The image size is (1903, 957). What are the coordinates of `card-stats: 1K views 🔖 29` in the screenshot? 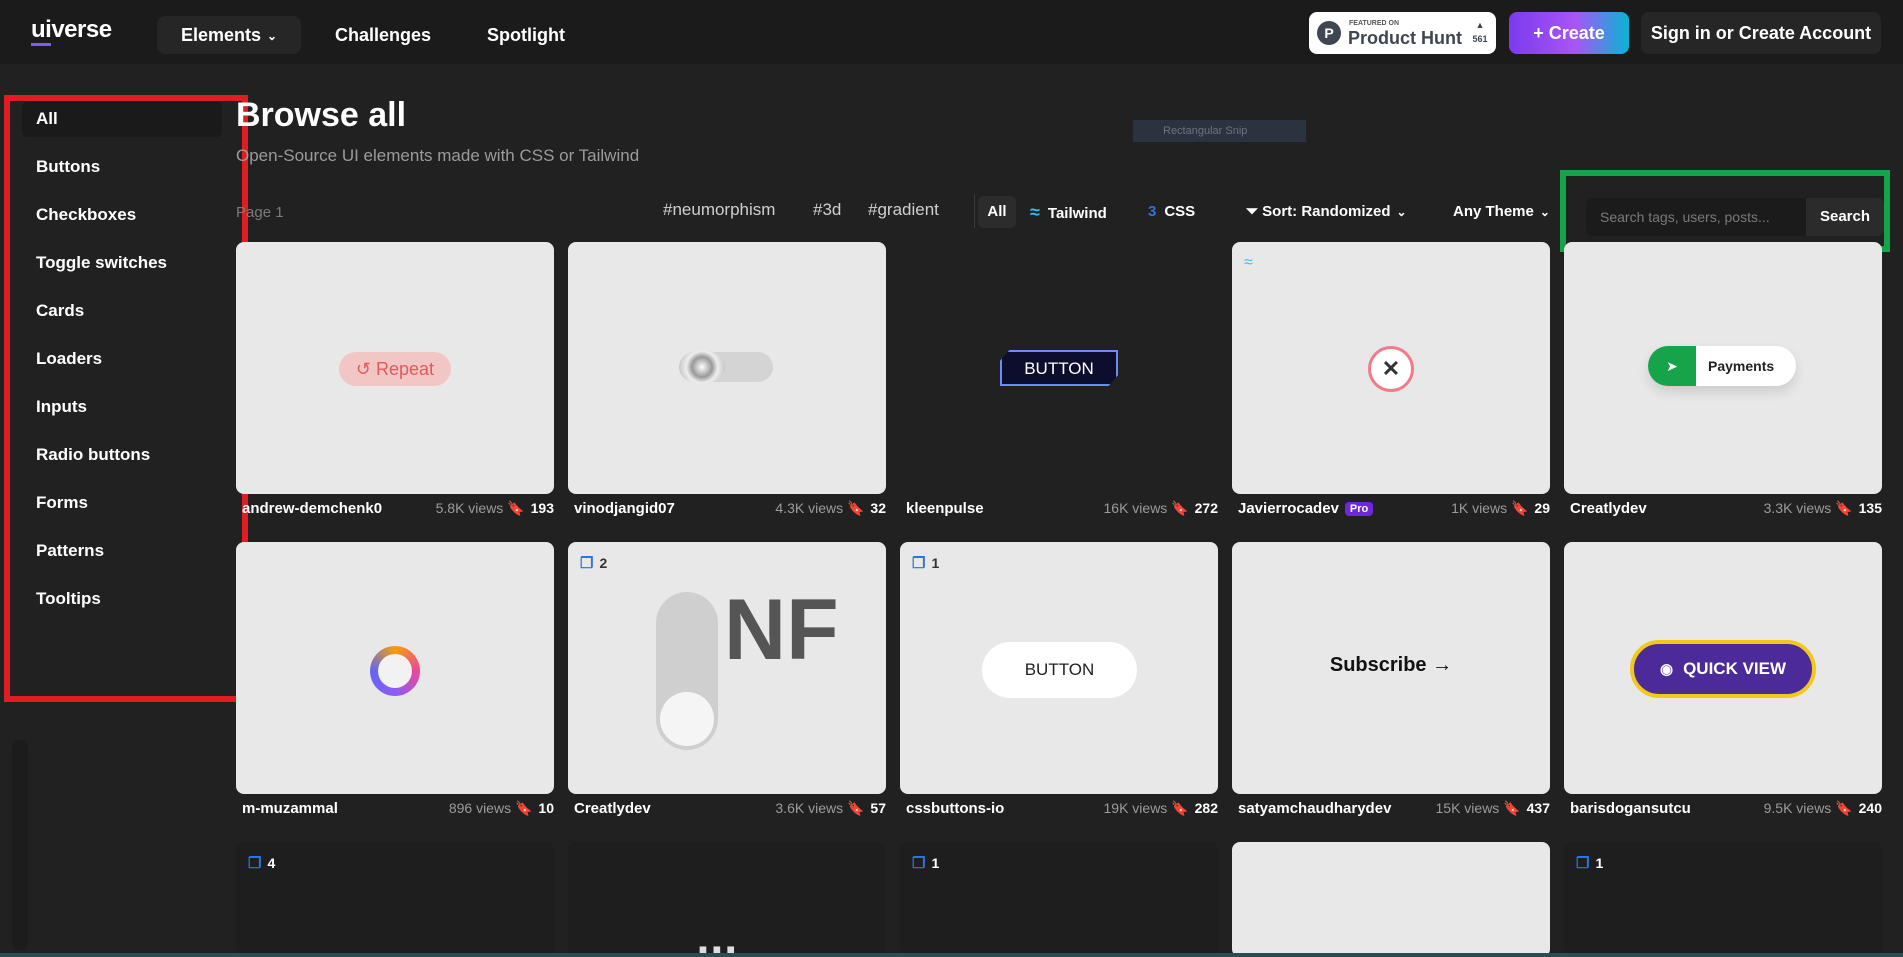 It's located at (1500, 508).